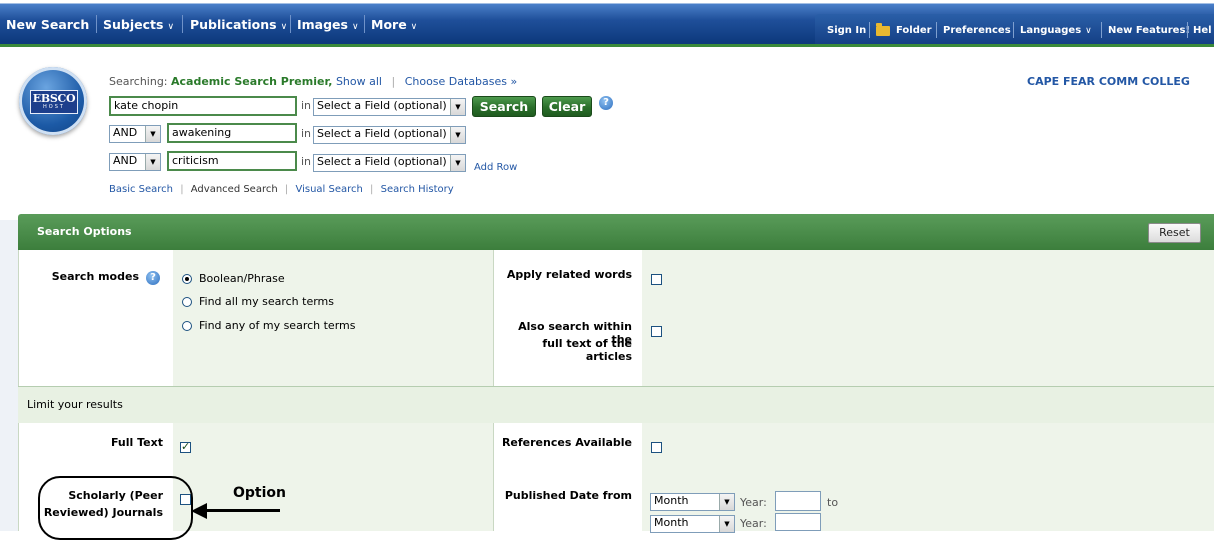 The width and height of the screenshot is (1214, 540). What do you see at coordinates (136, 442) in the screenshot?
I see `full-text-label: Full Text` at bounding box center [136, 442].